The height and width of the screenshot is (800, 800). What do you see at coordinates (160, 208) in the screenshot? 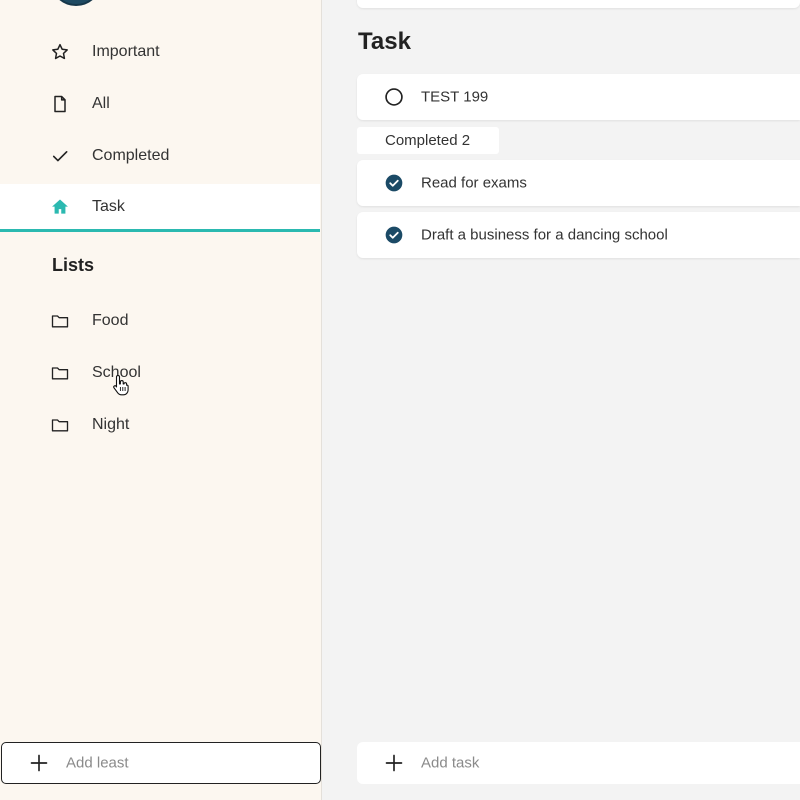
I see `sidebar-item-task: Task` at bounding box center [160, 208].